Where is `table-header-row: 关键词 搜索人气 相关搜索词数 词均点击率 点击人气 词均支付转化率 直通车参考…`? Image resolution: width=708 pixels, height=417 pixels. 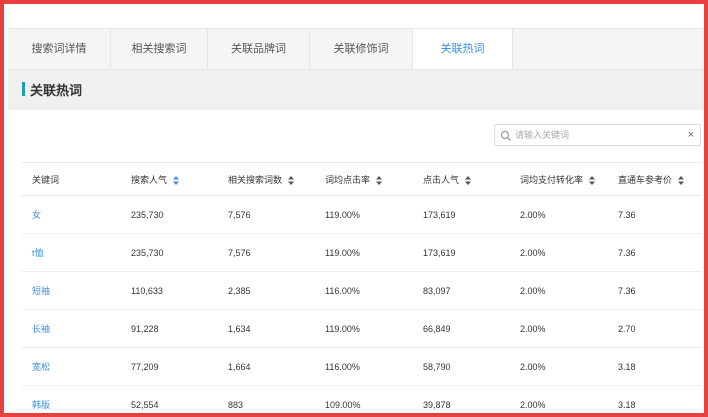 table-header-row: 关键词 搜索人气 相关搜索词数 词均点击率 点击人气 词均支付转化率 直通车参考… is located at coordinates (362, 179).